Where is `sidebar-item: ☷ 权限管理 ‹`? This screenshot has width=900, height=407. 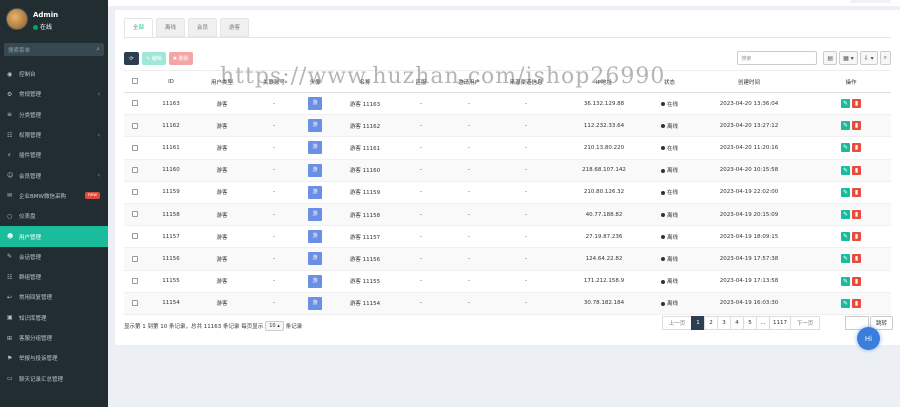 sidebar-item: ☷ 权限管理 ‹ is located at coordinates (54, 135).